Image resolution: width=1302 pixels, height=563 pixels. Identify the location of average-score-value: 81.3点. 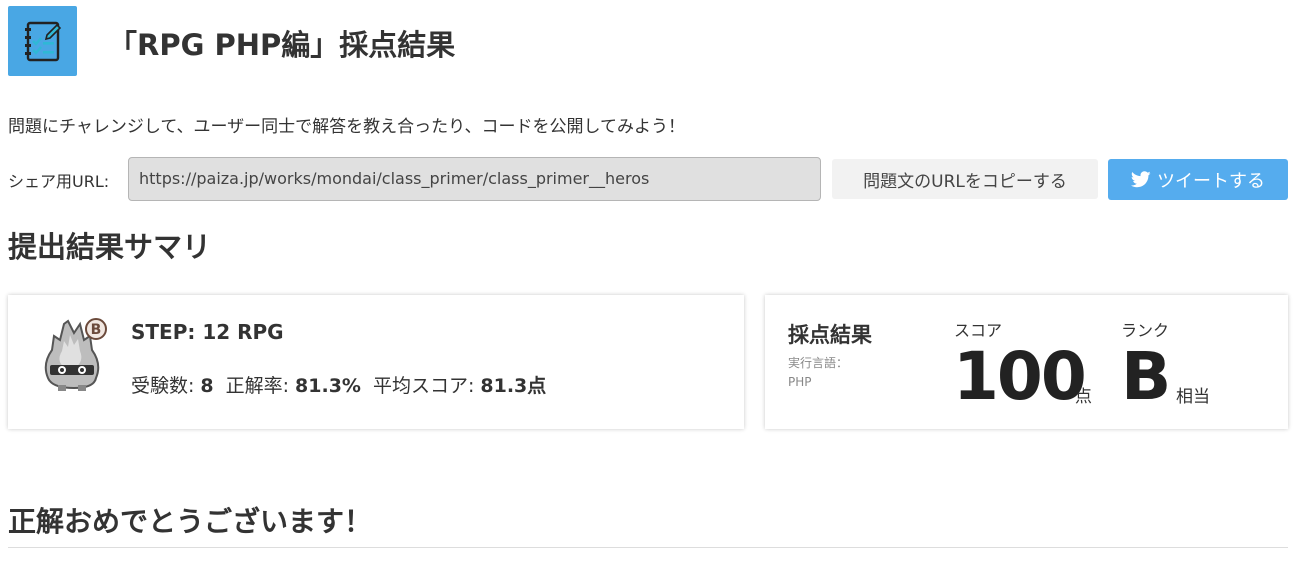
(513, 386).